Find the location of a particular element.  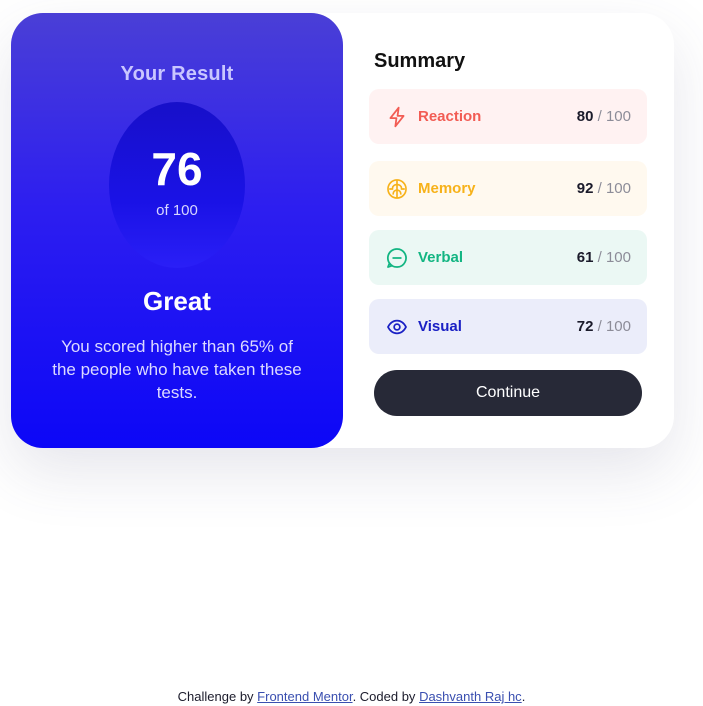

grade-label: Great is located at coordinates (177, 301).